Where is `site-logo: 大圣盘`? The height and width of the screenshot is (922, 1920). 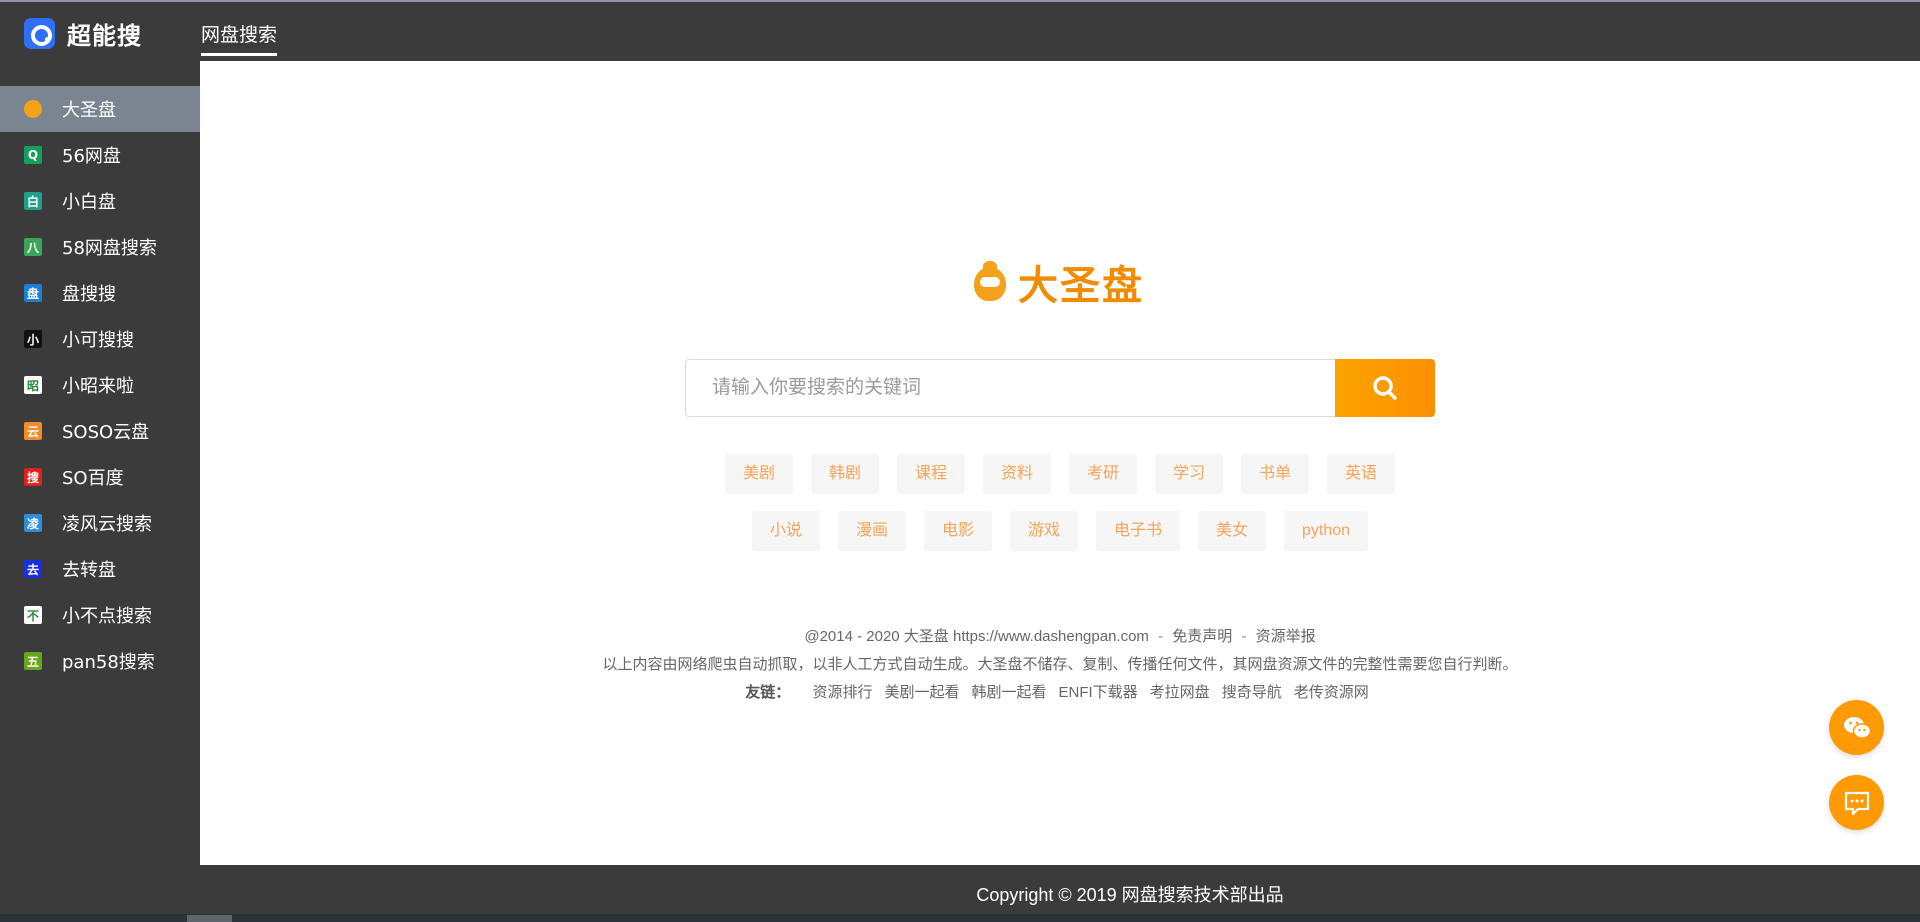
site-logo: 大圣盘 is located at coordinates (1057, 282).